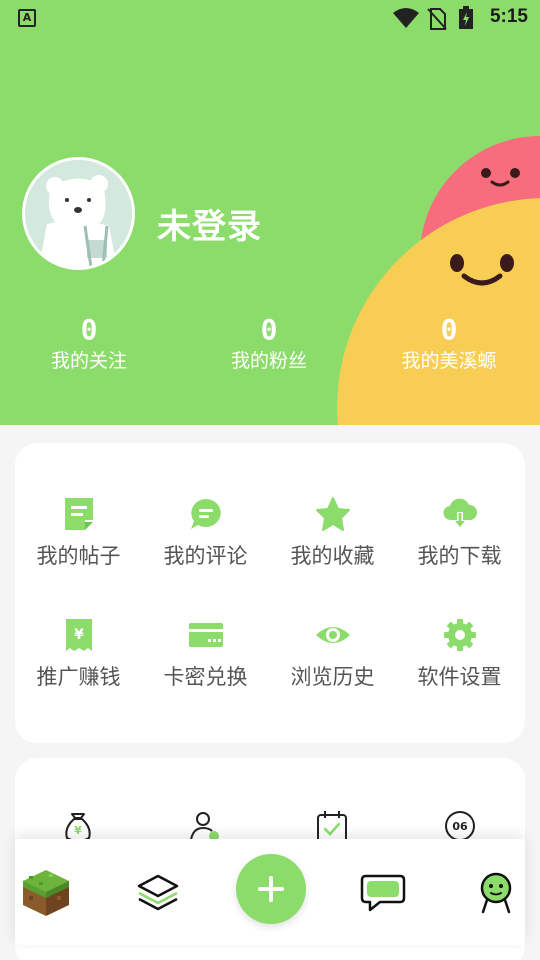  I want to click on comment-icon, so click(205, 514).